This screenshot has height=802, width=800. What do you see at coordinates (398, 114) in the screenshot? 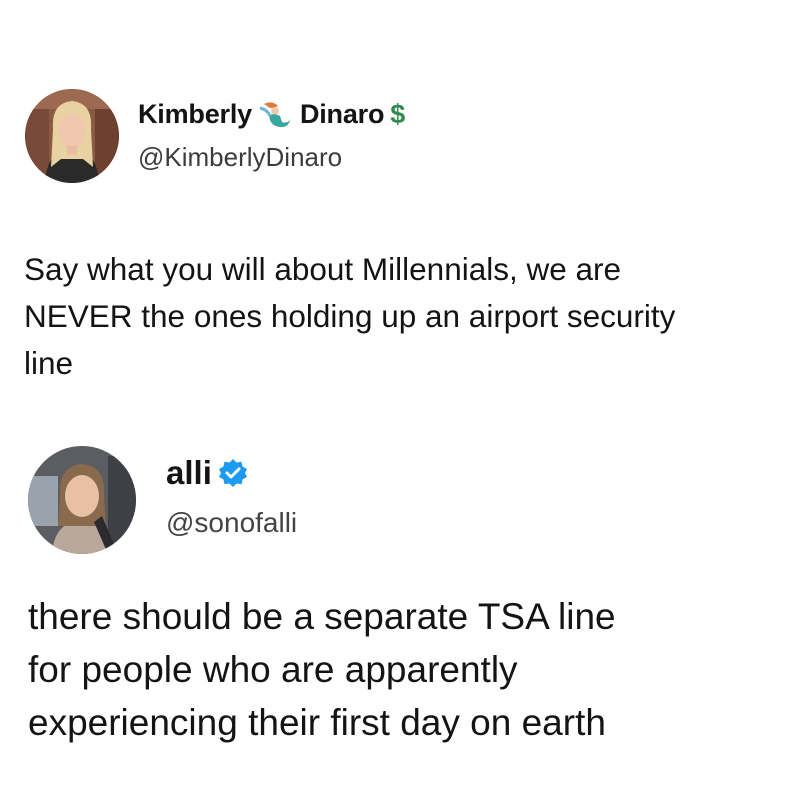
I see `dollar-symbol: $` at bounding box center [398, 114].